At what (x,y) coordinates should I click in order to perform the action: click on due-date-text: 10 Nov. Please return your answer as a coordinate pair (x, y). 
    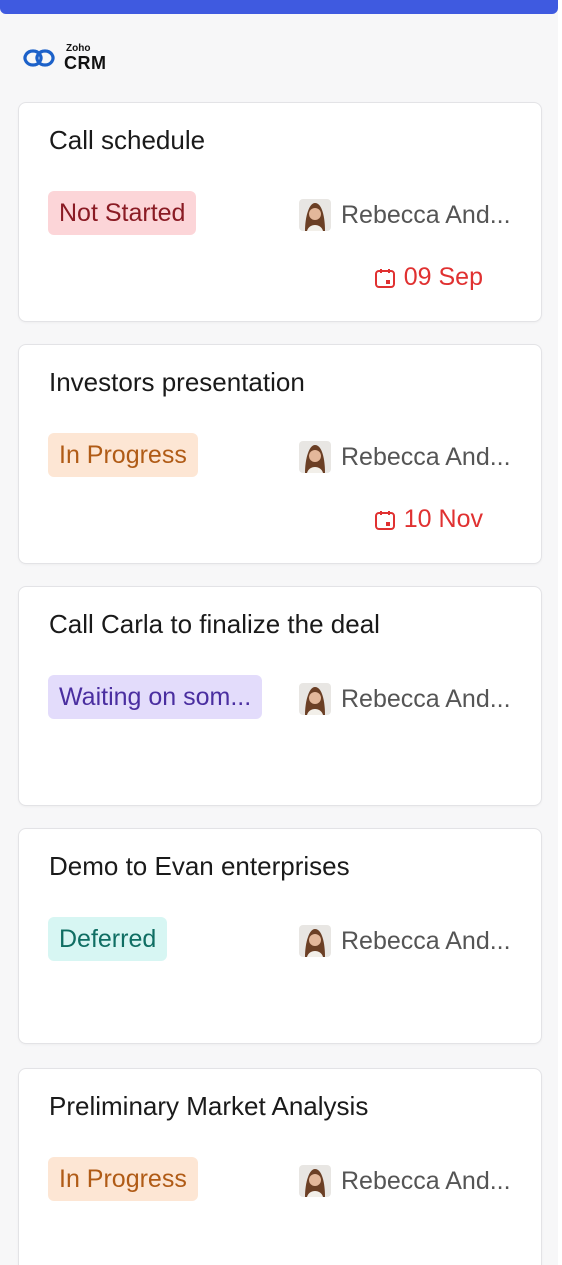
    Looking at the image, I should click on (443, 519).